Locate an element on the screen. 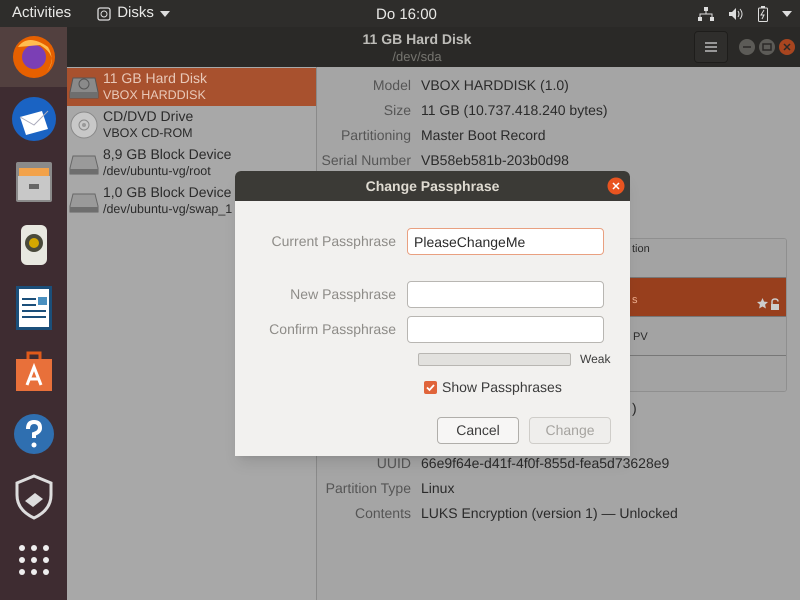  drive-item: 1,0 GB Block Device /dev/ubuntu-vg/swap_1 is located at coordinates (191, 201).